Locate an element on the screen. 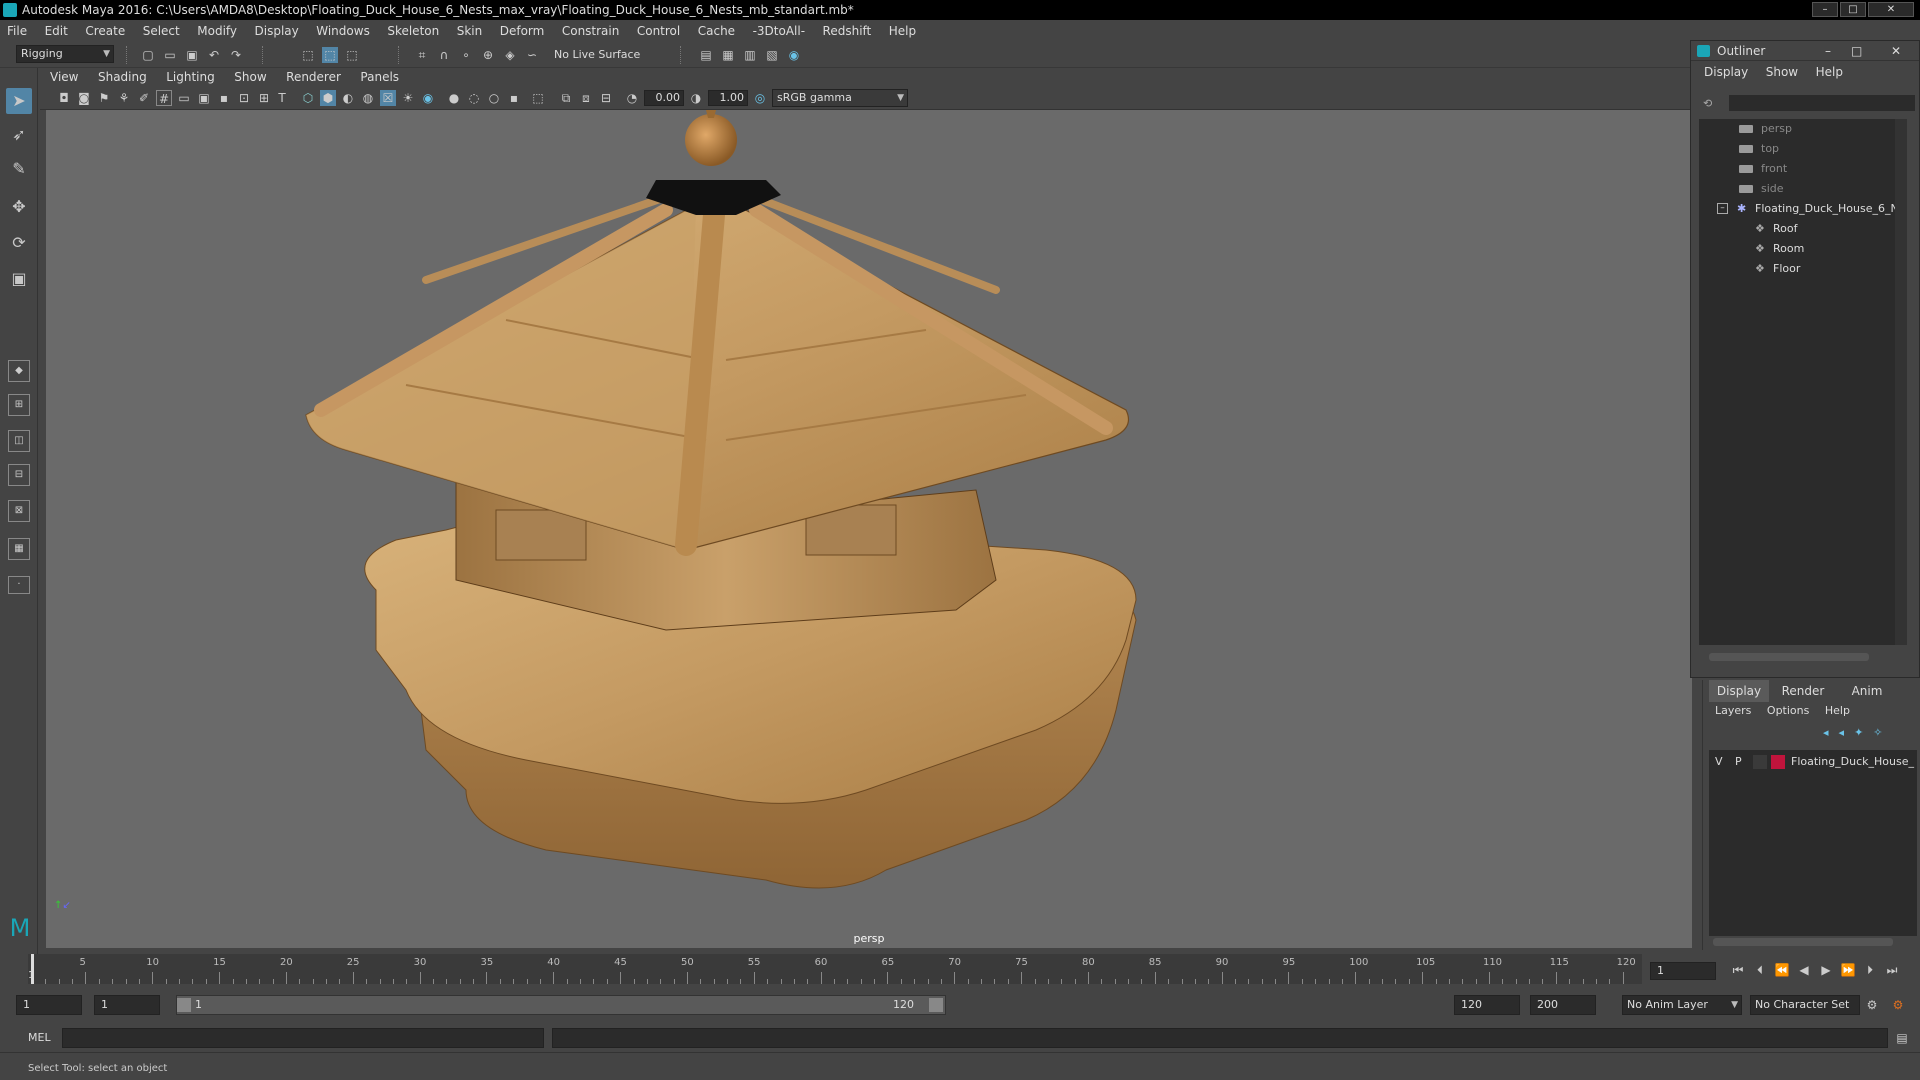  exposure-field: 0.00 is located at coordinates (664, 98).